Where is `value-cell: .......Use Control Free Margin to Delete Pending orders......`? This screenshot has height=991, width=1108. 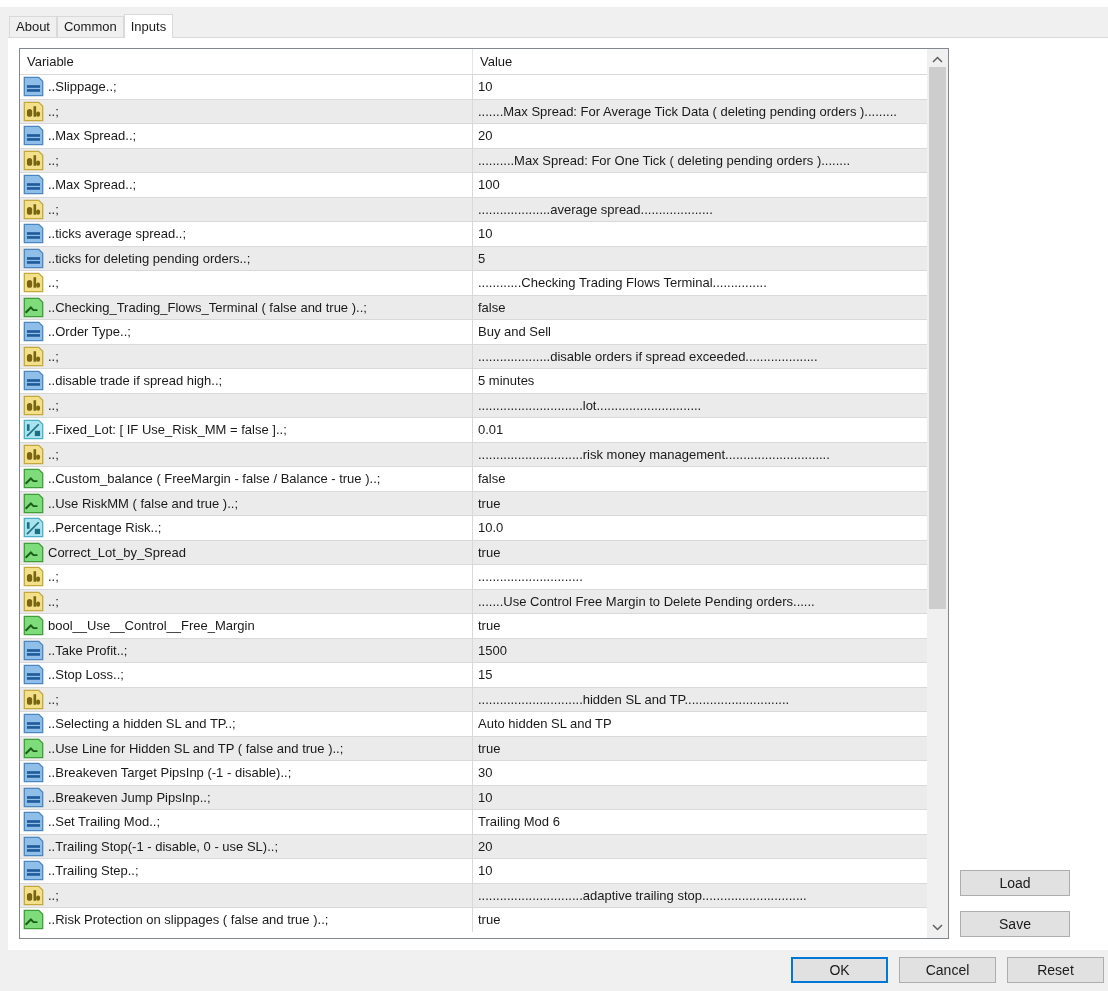 value-cell: .......Use Control Free Margin to Delete Pending orders...... is located at coordinates (646, 601).